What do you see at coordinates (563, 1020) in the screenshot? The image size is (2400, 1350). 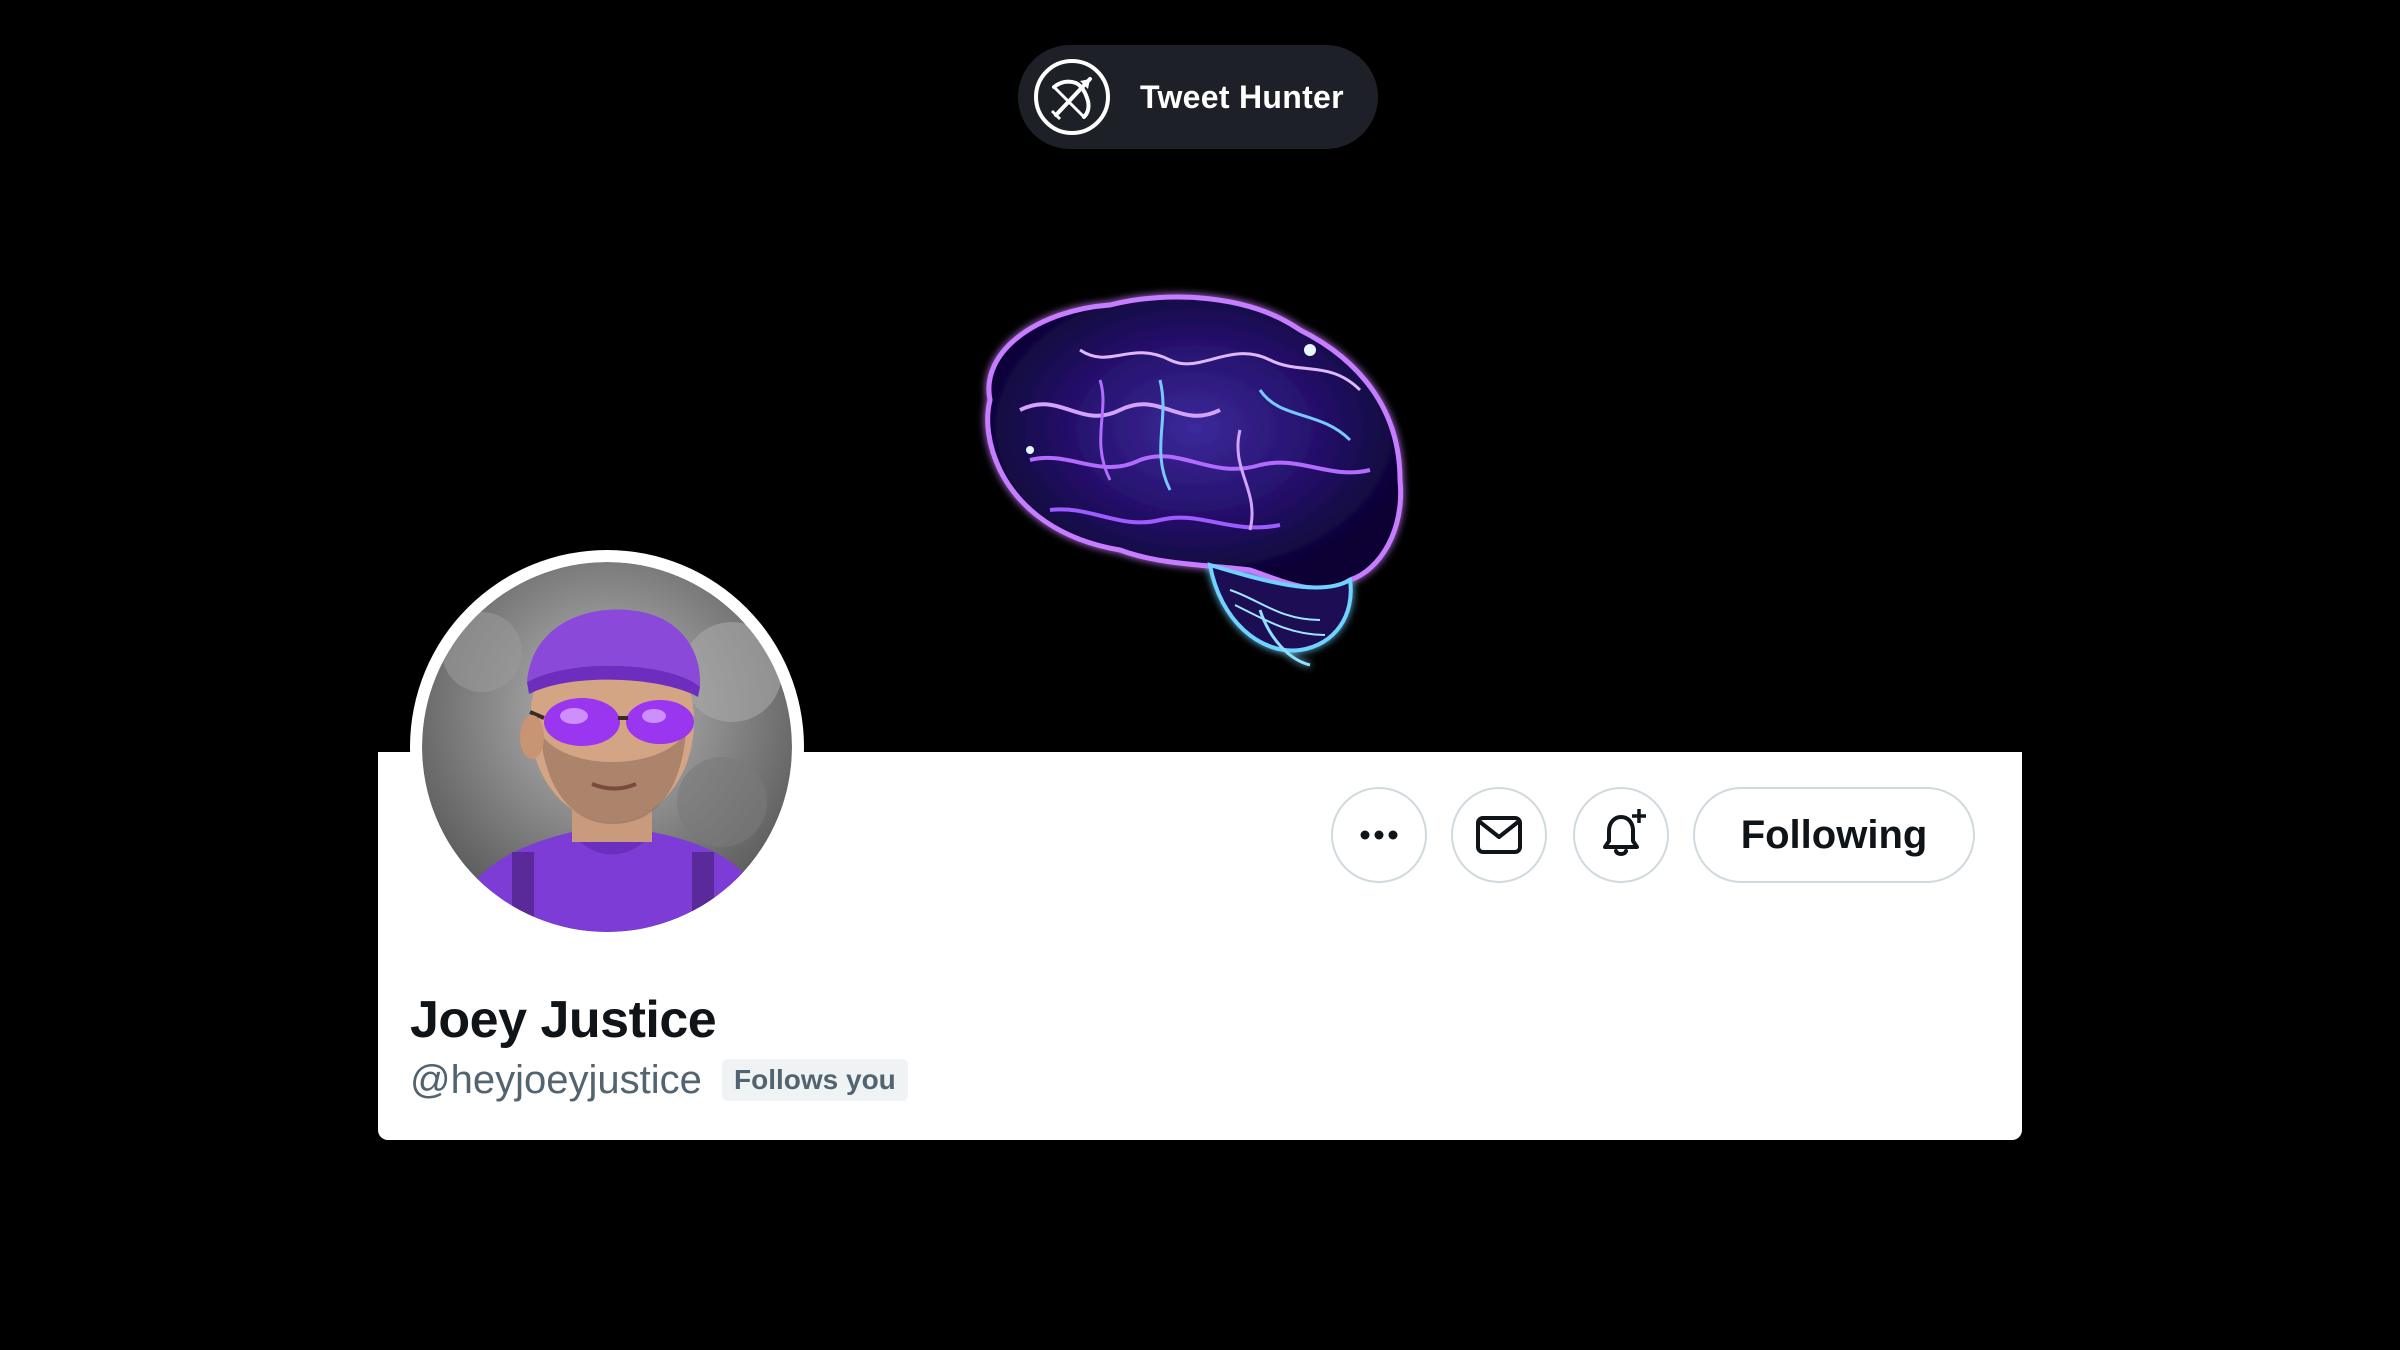 I see `display-name: Joey Justice` at bounding box center [563, 1020].